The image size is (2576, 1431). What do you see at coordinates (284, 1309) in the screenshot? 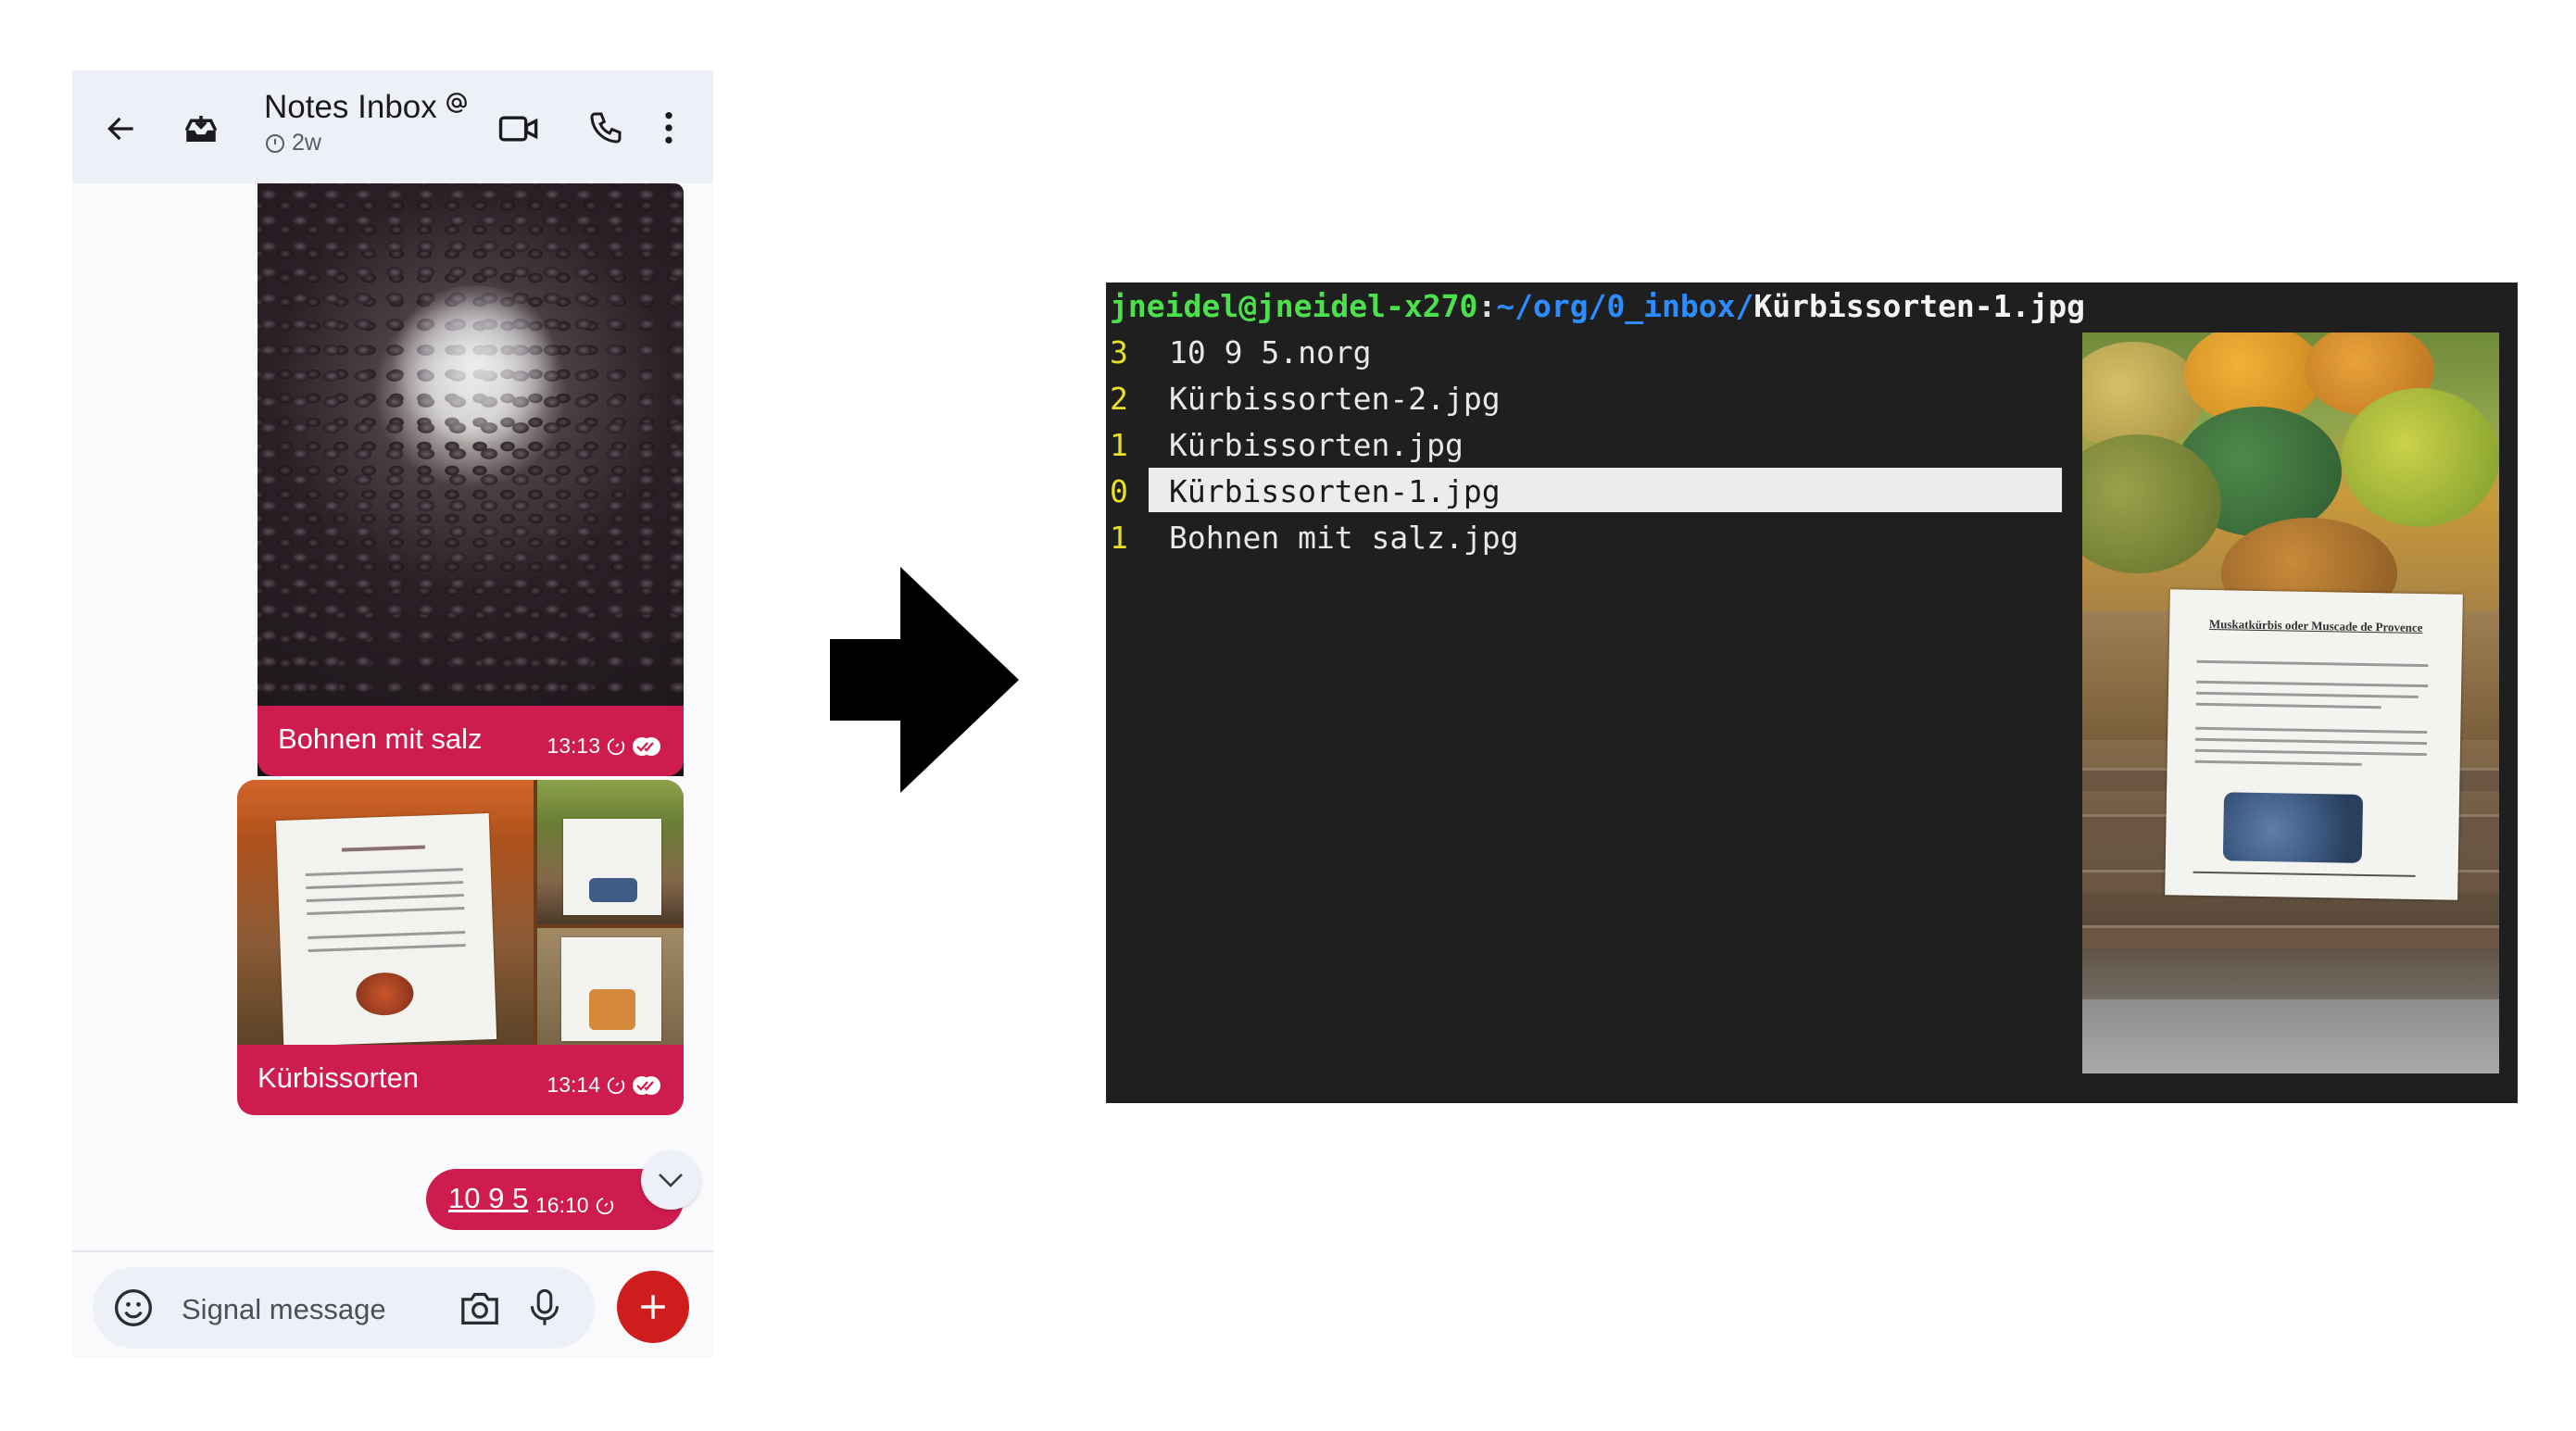
I see `message-input: Signal message` at bounding box center [284, 1309].